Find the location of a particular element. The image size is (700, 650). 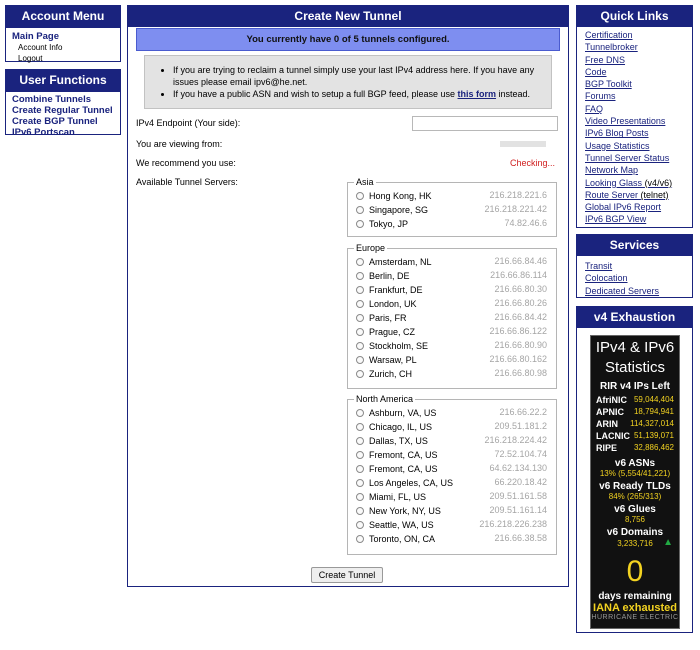

tunnelbroker-link: Tunnelbroker is located at coordinates (634, 47).